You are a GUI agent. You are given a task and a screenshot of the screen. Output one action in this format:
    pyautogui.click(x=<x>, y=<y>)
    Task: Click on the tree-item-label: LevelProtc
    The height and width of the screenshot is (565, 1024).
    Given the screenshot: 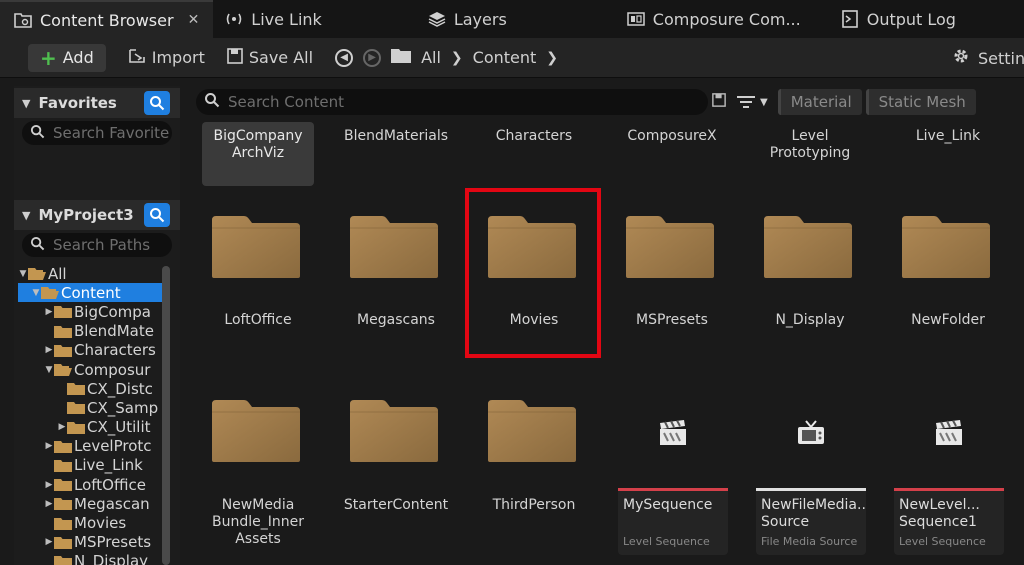 What is the action you would take?
    pyautogui.click(x=113, y=446)
    